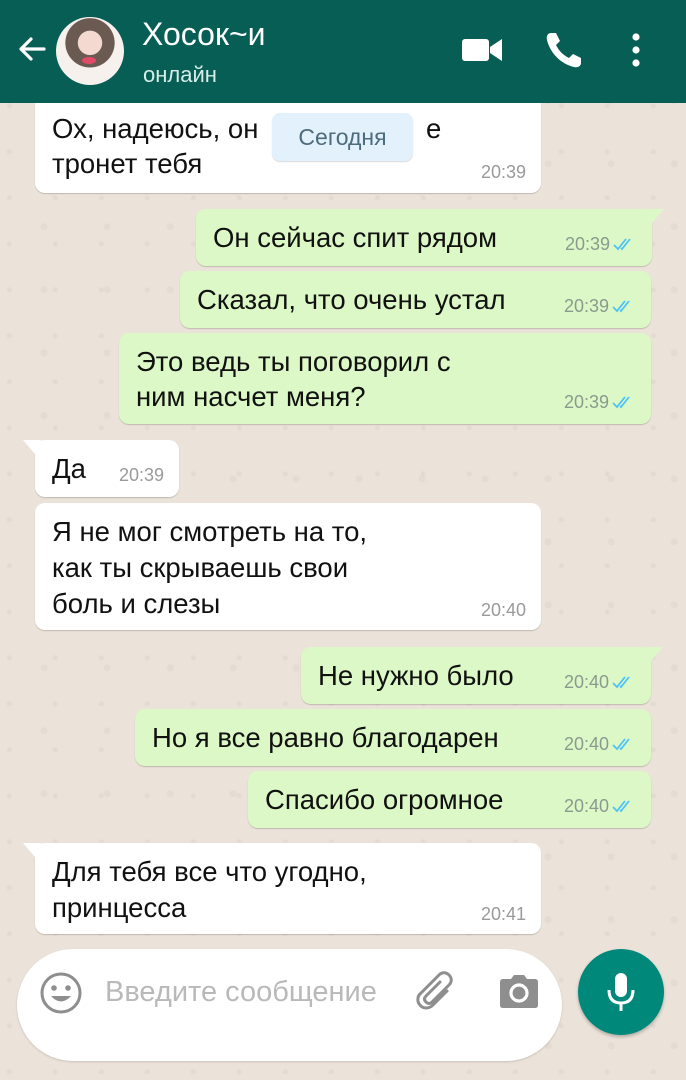 The image size is (686, 1080). Describe the element at coordinates (200, 567) in the screenshot. I see `message-line: как ты скрываешь свои` at that location.